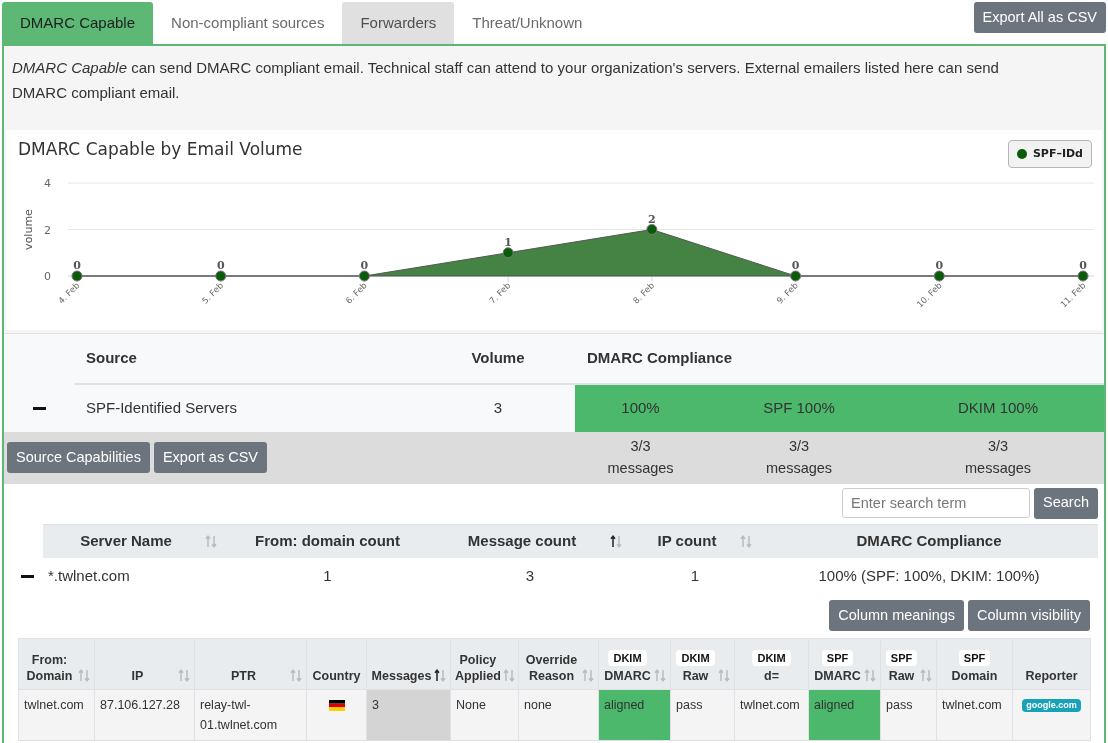 Image resolution: width=1108 pixels, height=743 pixels. What do you see at coordinates (974, 676) in the screenshot?
I see `column-header: Domain` at bounding box center [974, 676].